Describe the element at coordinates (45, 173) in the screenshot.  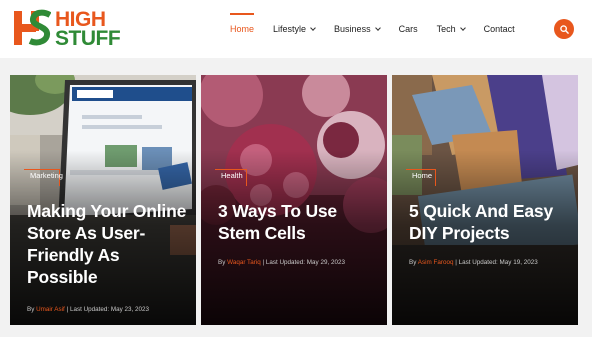
I see `category-badge: Marketing` at that location.